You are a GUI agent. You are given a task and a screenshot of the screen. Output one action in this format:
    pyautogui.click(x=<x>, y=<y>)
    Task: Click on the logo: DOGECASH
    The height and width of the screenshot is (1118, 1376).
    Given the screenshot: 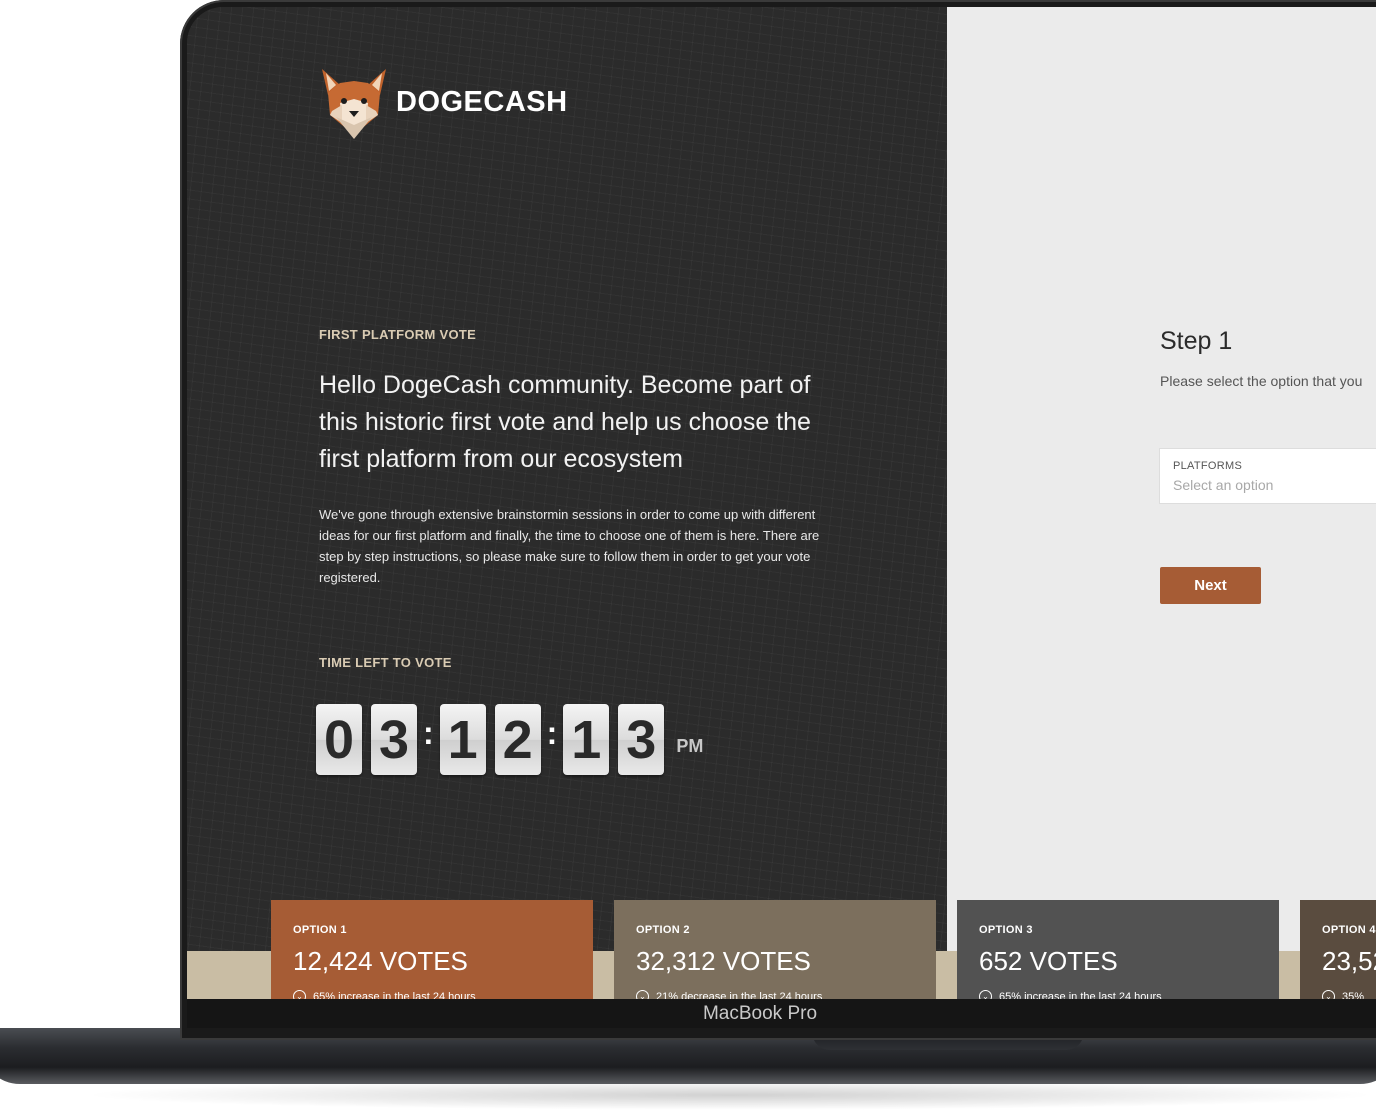 What is the action you would take?
    pyautogui.click(x=443, y=102)
    